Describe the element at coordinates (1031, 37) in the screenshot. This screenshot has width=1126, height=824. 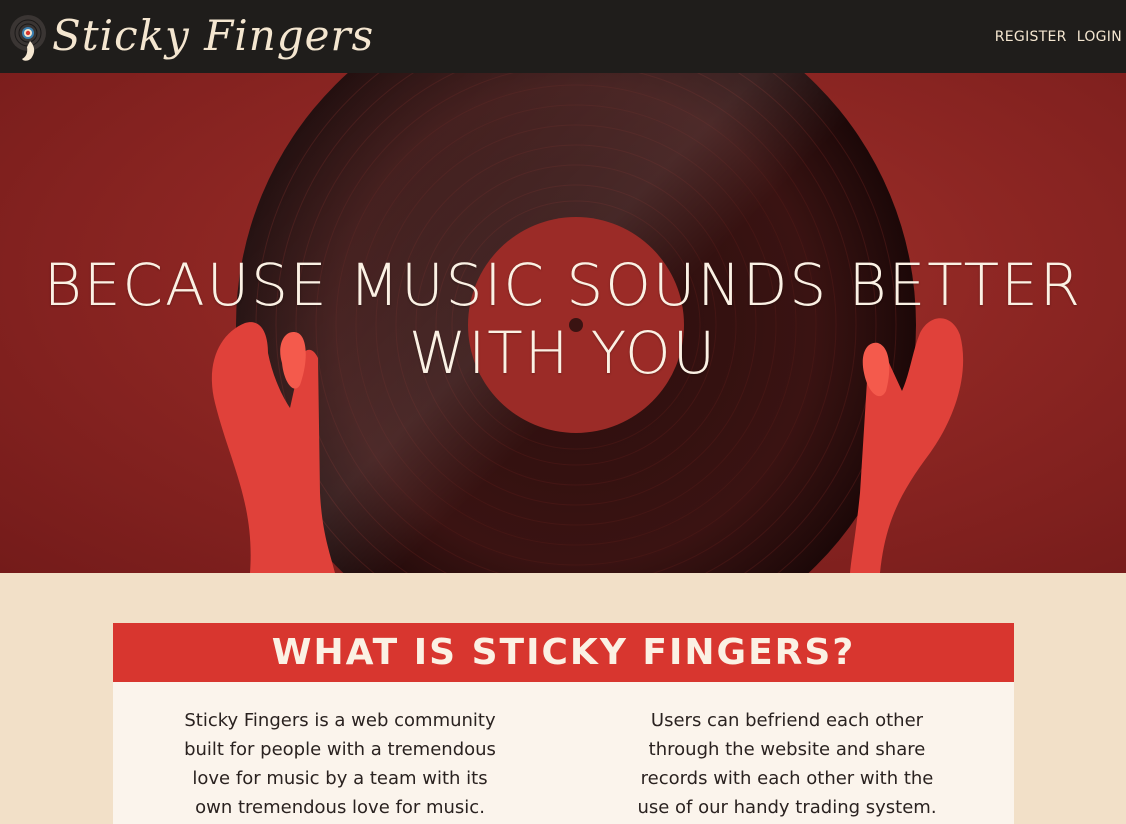
I see `register-link: REGISTER` at that location.